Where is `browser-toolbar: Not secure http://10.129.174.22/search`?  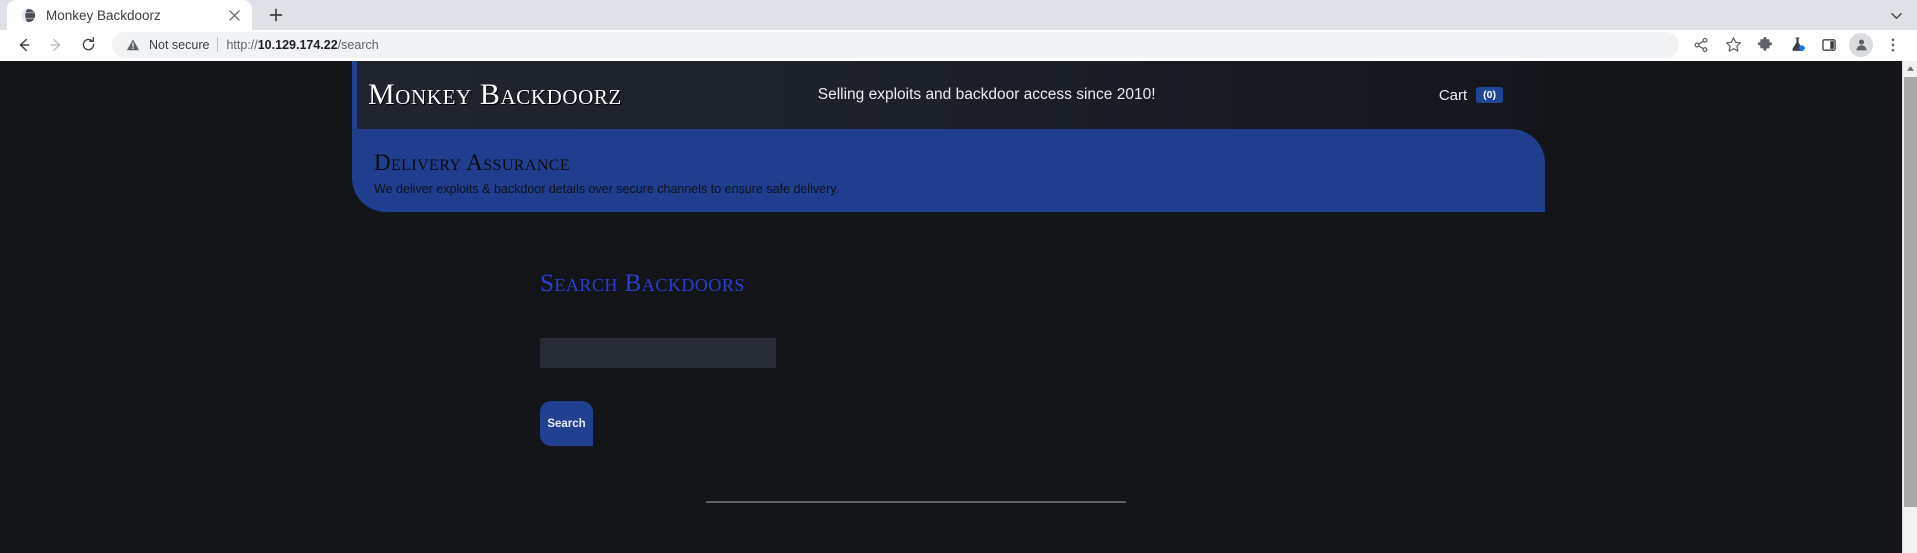
browser-toolbar: Not secure http://10.129.174.22/search is located at coordinates (958, 45).